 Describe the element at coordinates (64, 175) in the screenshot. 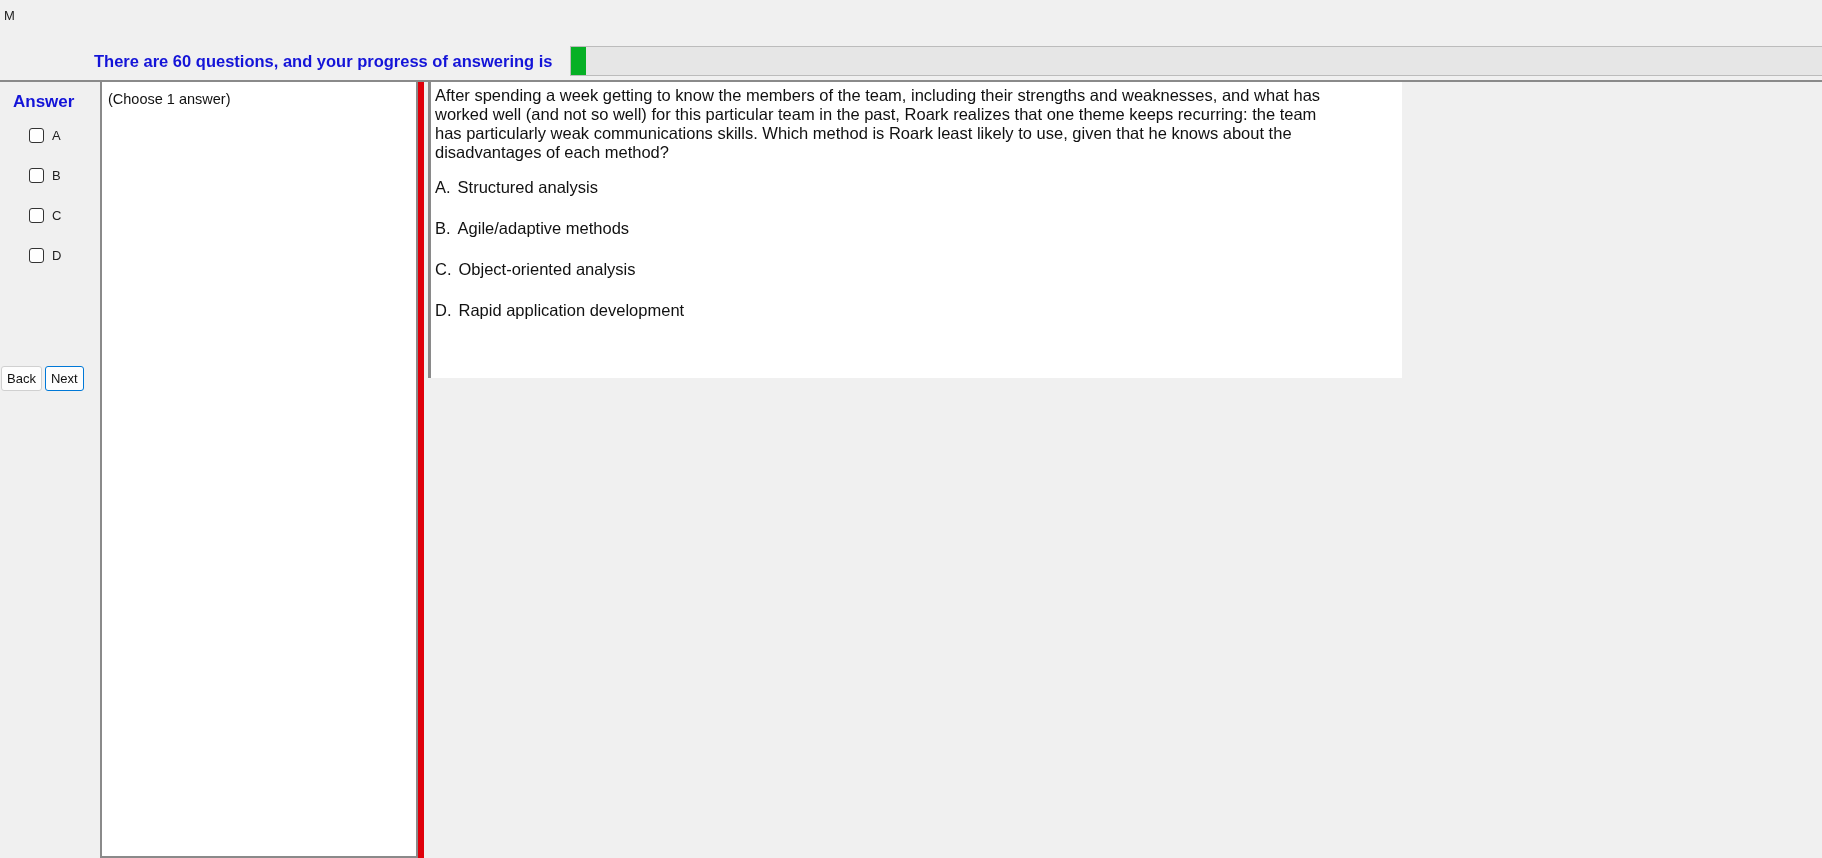

I see `answer-checkbox: B` at that location.